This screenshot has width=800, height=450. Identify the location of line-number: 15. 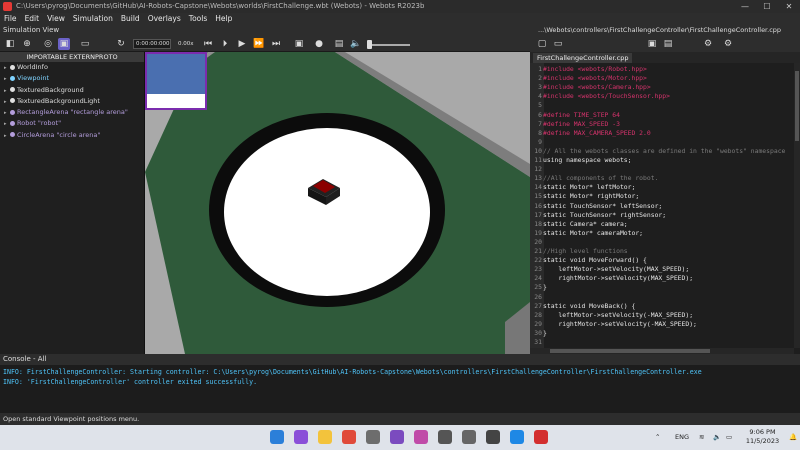
(538, 196).